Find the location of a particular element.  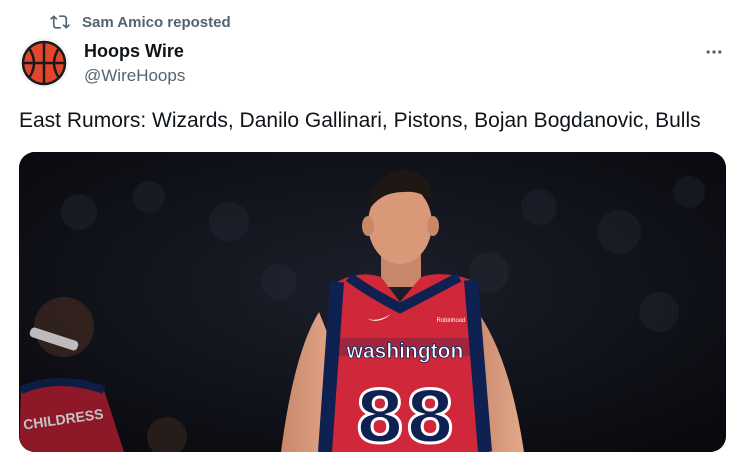

basketball-icon is located at coordinates (44, 63).